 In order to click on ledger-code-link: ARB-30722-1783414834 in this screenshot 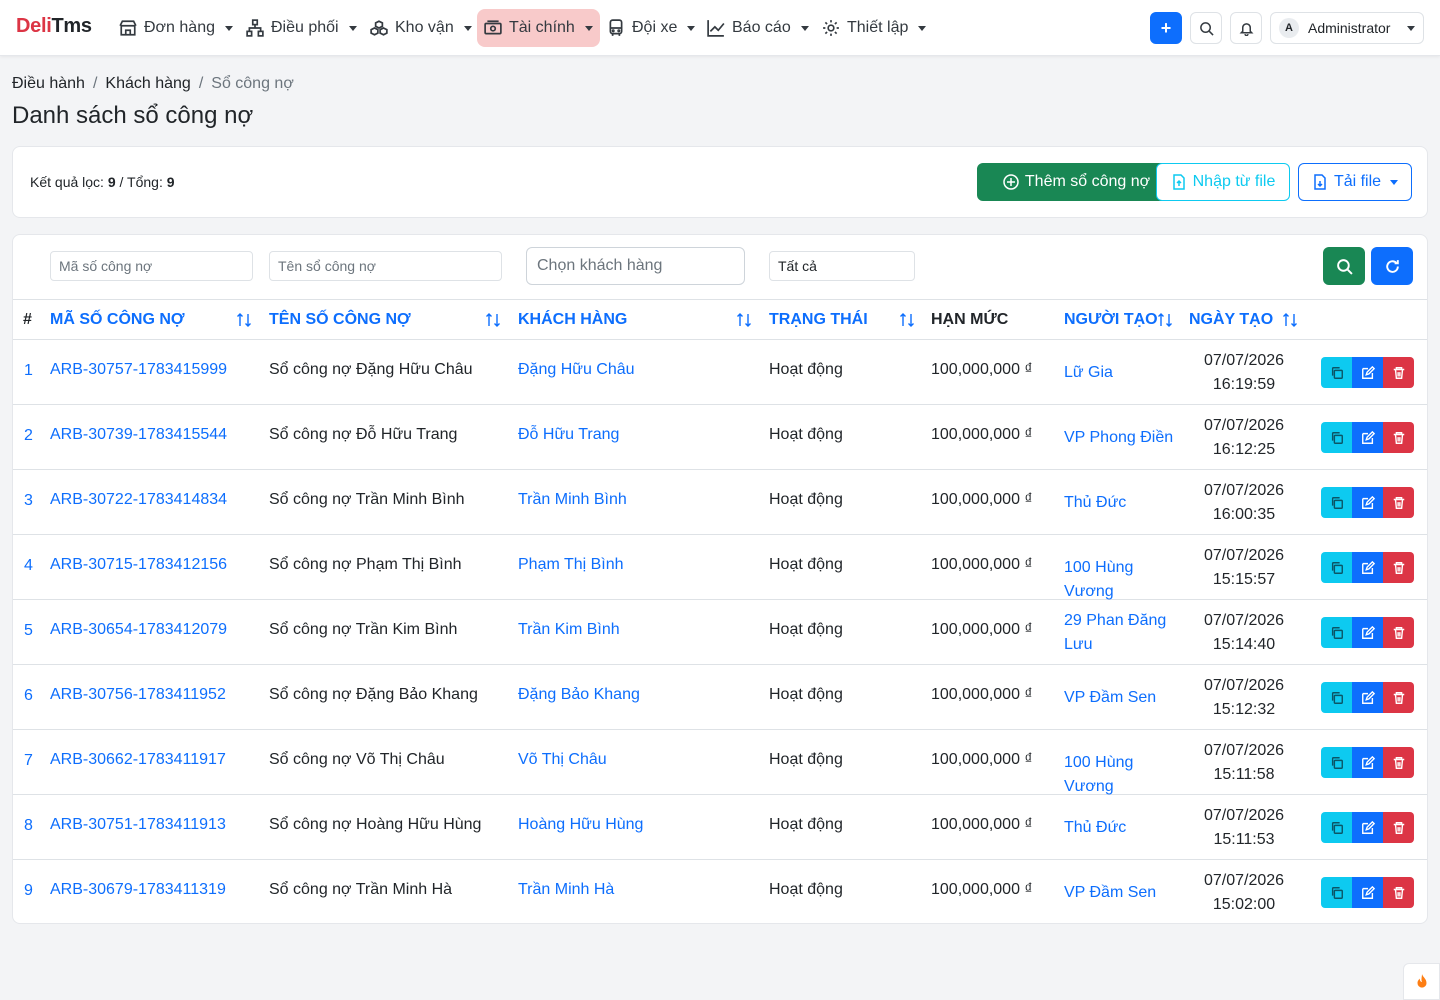, I will do `click(138, 500)`.